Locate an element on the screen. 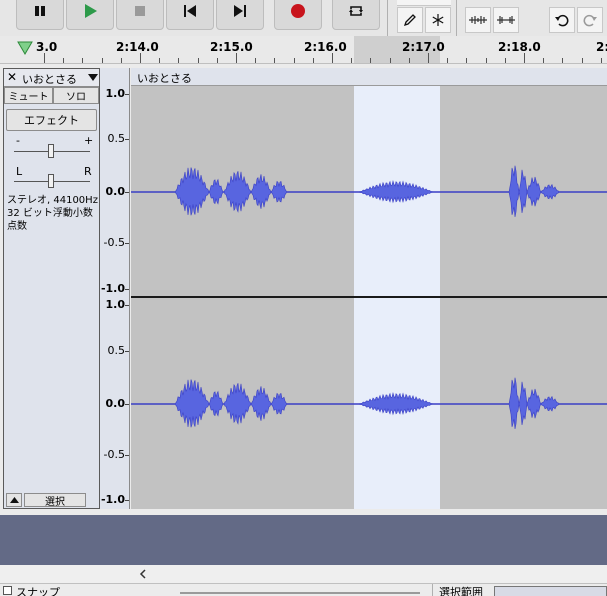 The image size is (607, 596). timeline-label: 2:16.0 is located at coordinates (325, 47).